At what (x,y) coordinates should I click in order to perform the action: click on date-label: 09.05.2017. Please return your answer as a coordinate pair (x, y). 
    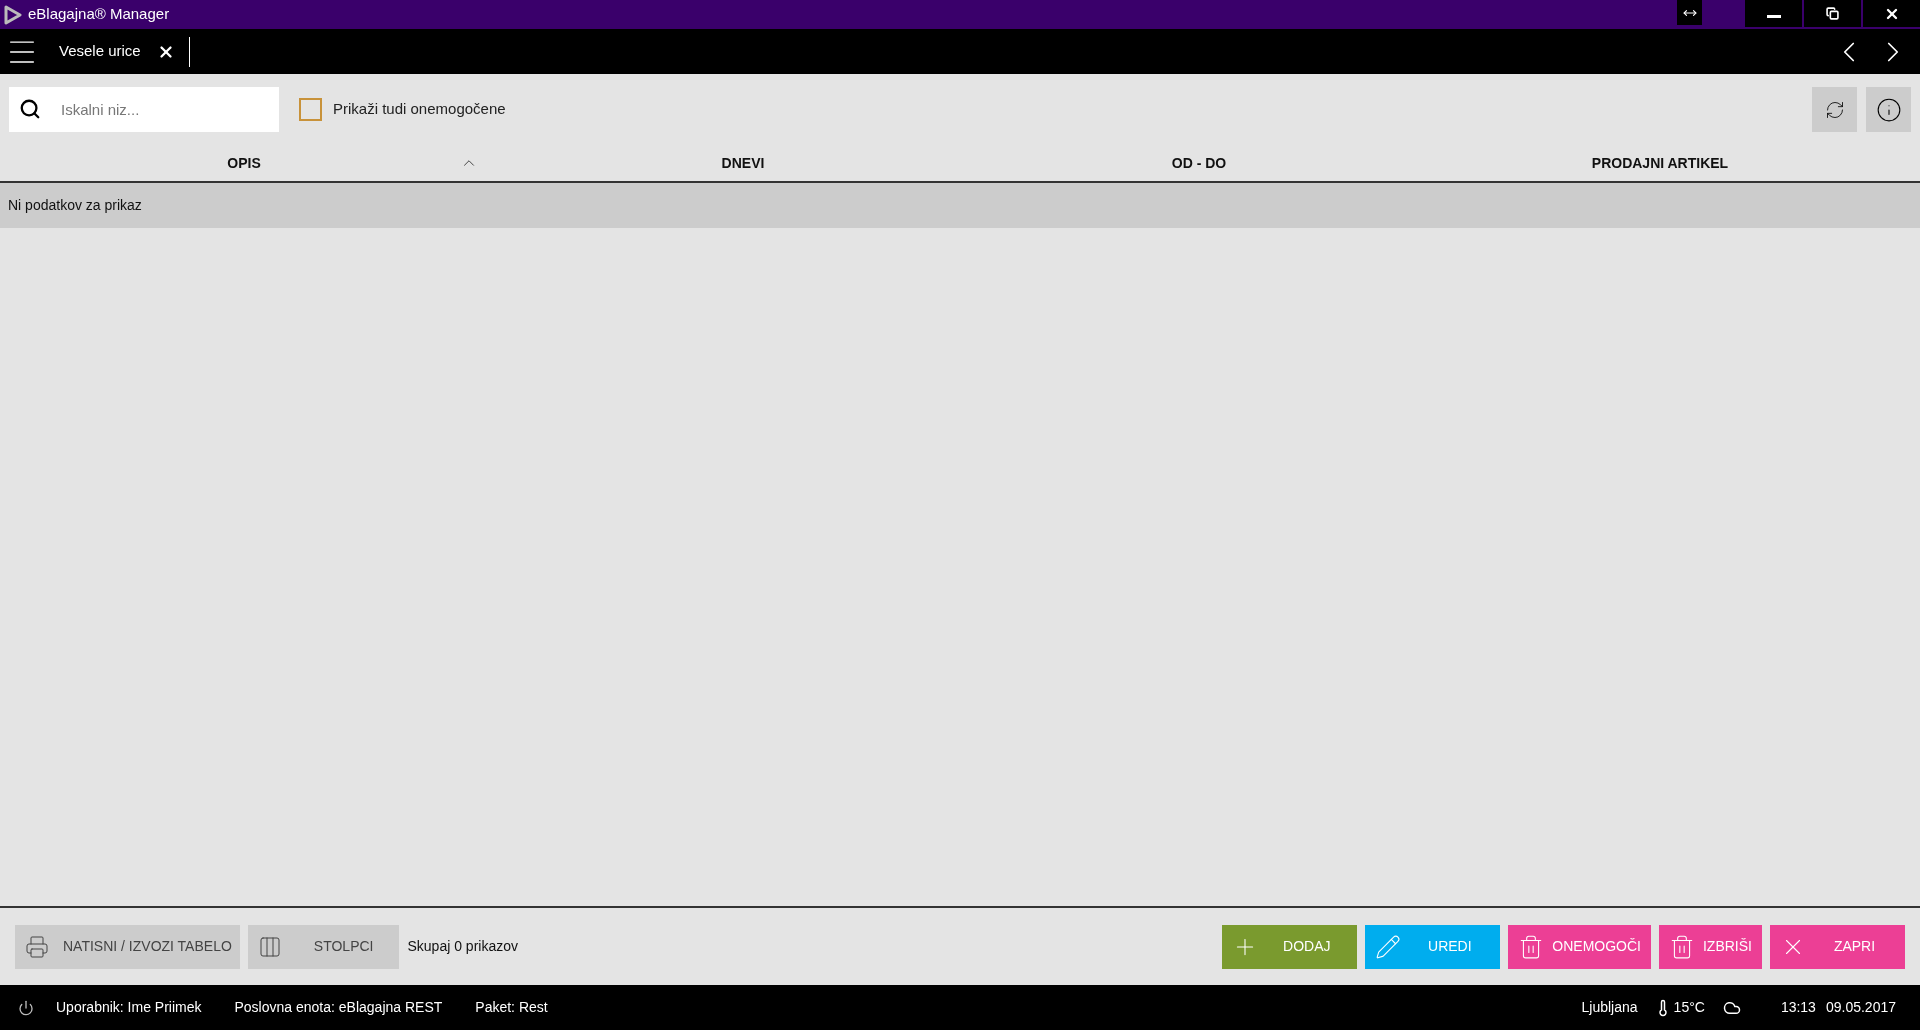
    Looking at the image, I should click on (1860, 1007).